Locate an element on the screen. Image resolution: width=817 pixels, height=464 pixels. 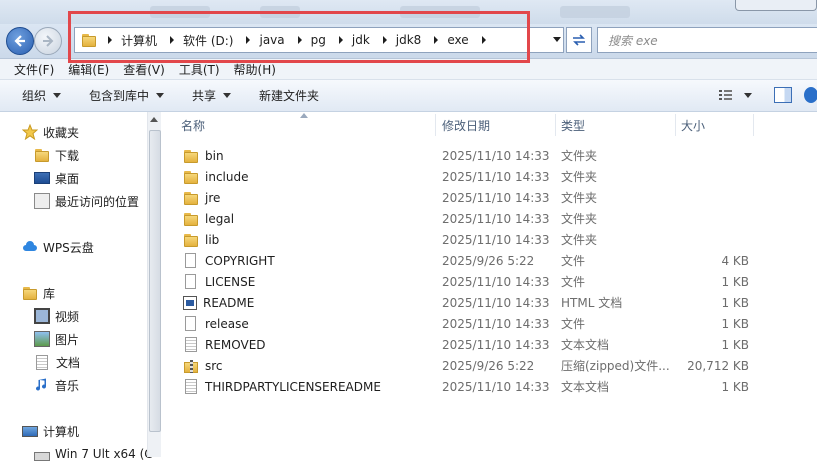
nav-favorites: 收藏夹 is located at coordinates (50, 132).